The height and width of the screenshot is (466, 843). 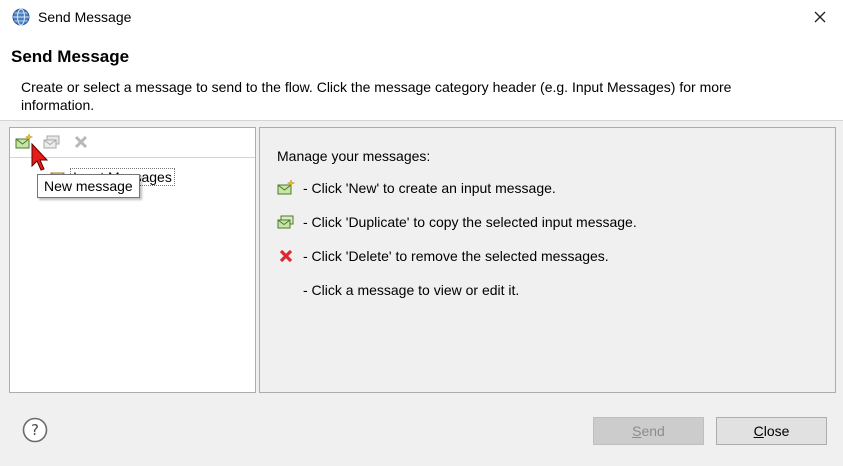 What do you see at coordinates (85, 17) in the screenshot?
I see `window-title: Send Message` at bounding box center [85, 17].